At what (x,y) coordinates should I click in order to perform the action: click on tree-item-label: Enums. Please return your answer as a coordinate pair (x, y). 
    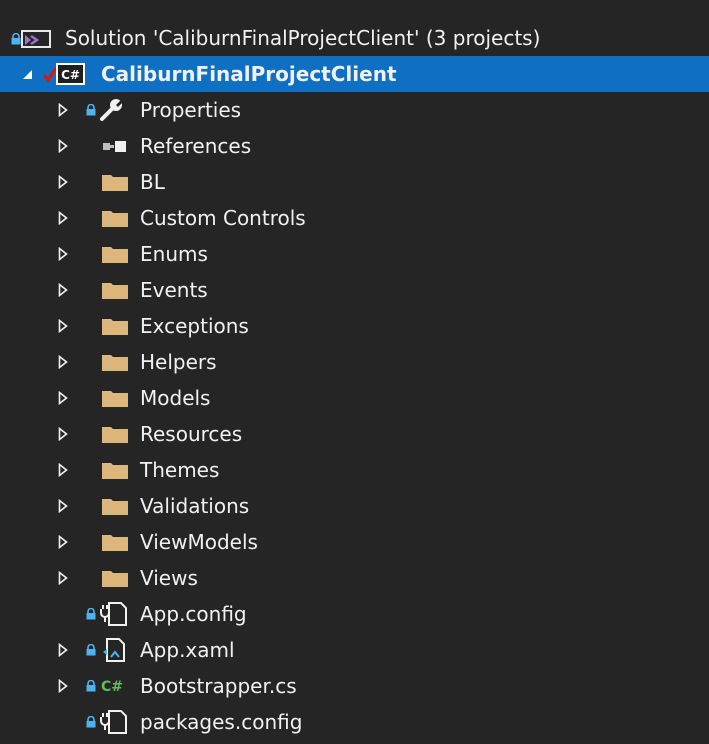
    Looking at the image, I should click on (174, 254).